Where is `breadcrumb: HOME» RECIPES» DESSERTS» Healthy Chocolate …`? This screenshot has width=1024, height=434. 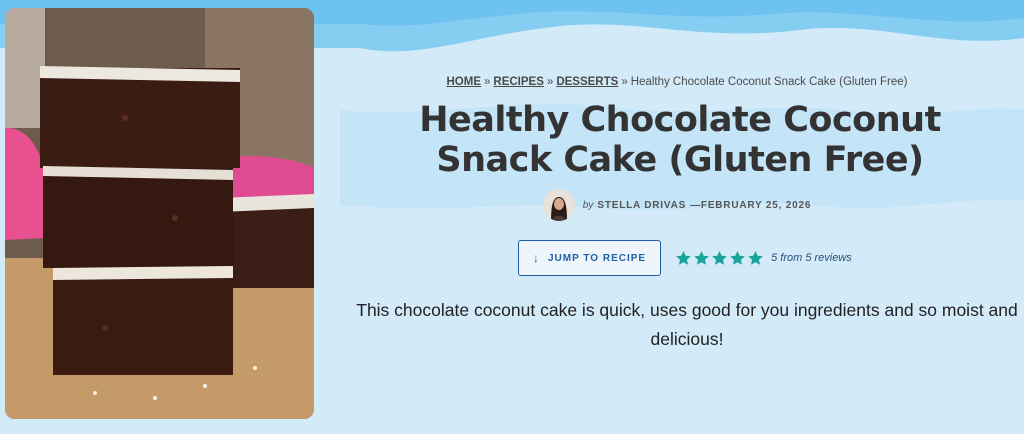 breadcrumb: HOME» RECIPES» DESSERTS» Healthy Chocolate … is located at coordinates (677, 82).